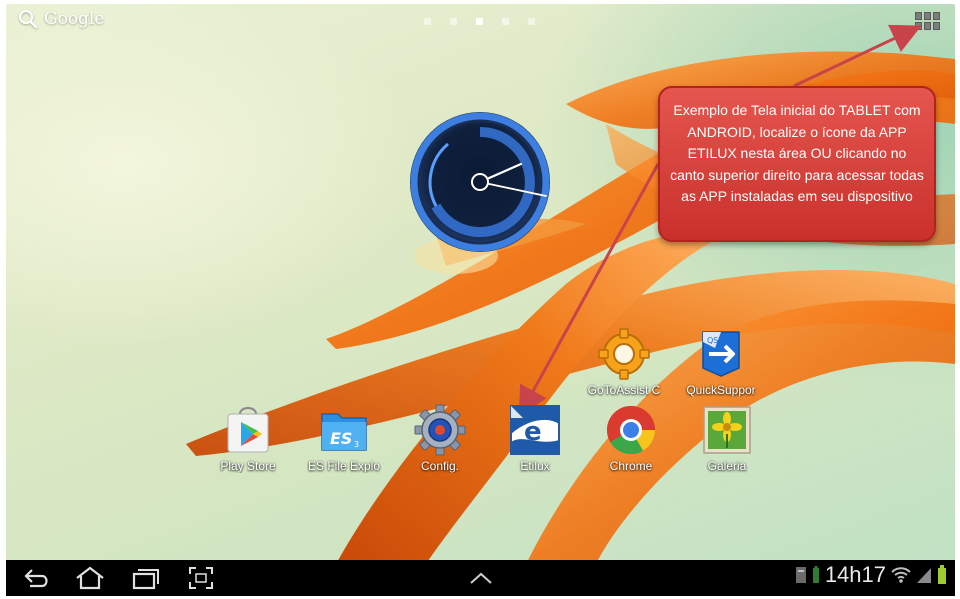  I want to click on svg-text: 3, so click(356, 444).